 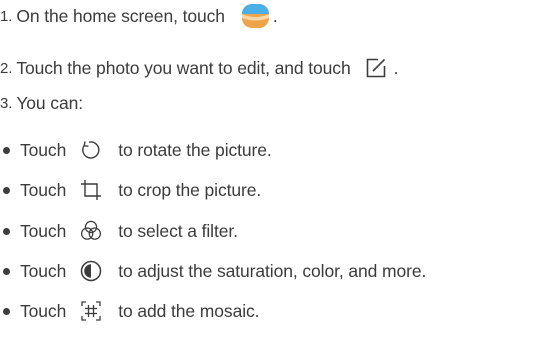 I want to click on option-filter: Touch to select a filter., so click(x=119, y=231).